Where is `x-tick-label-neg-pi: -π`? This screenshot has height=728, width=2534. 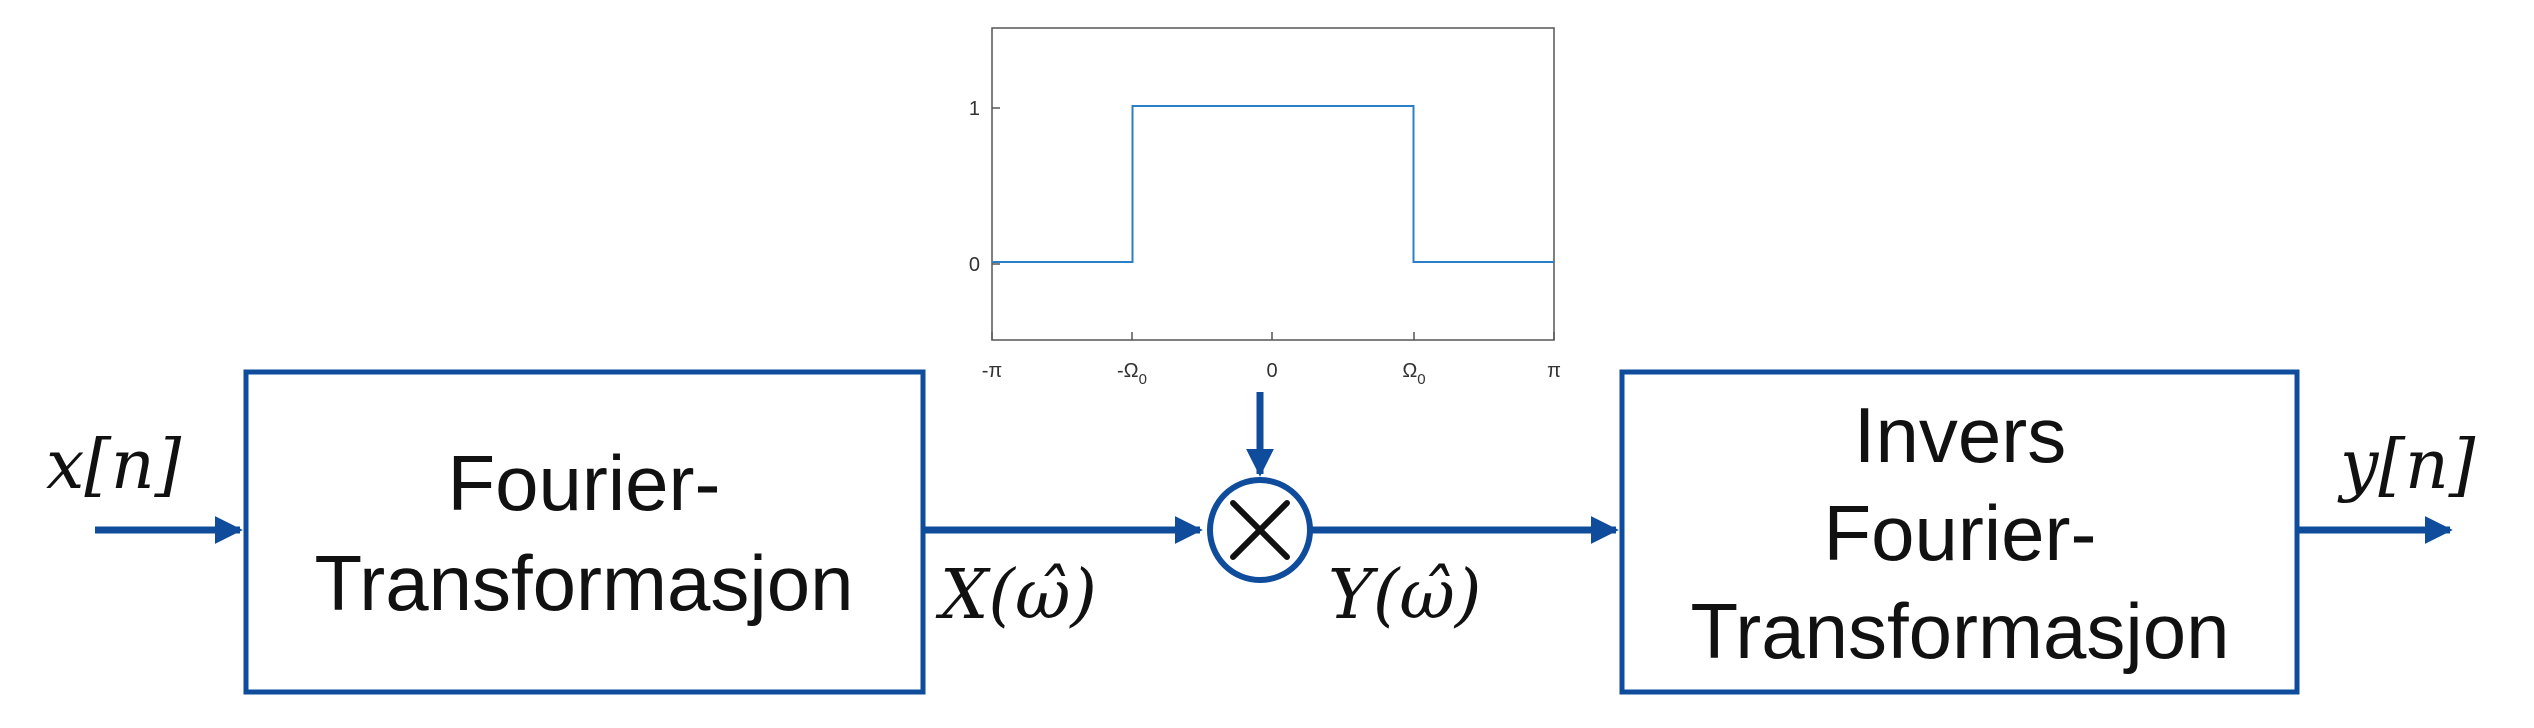
x-tick-label-neg-pi: -π is located at coordinates (992, 371).